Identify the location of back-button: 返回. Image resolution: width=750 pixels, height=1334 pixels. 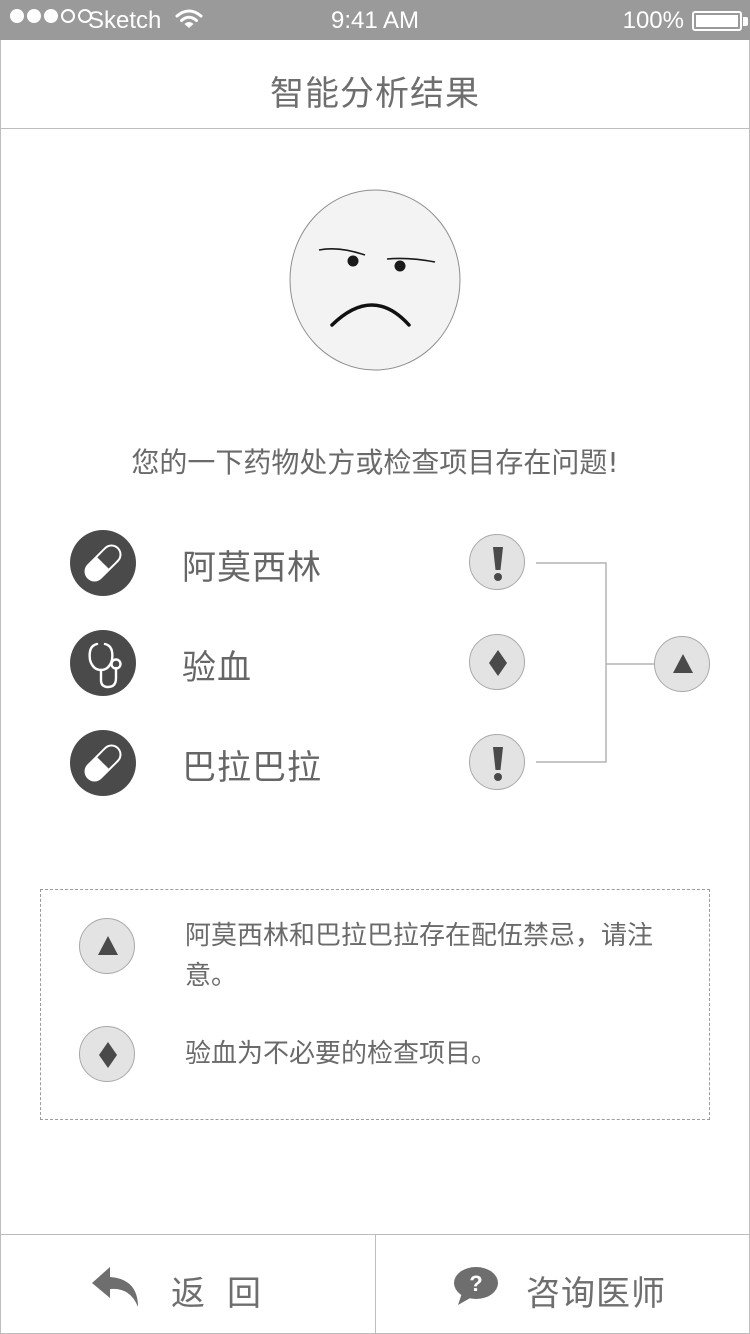
(187, 1284).